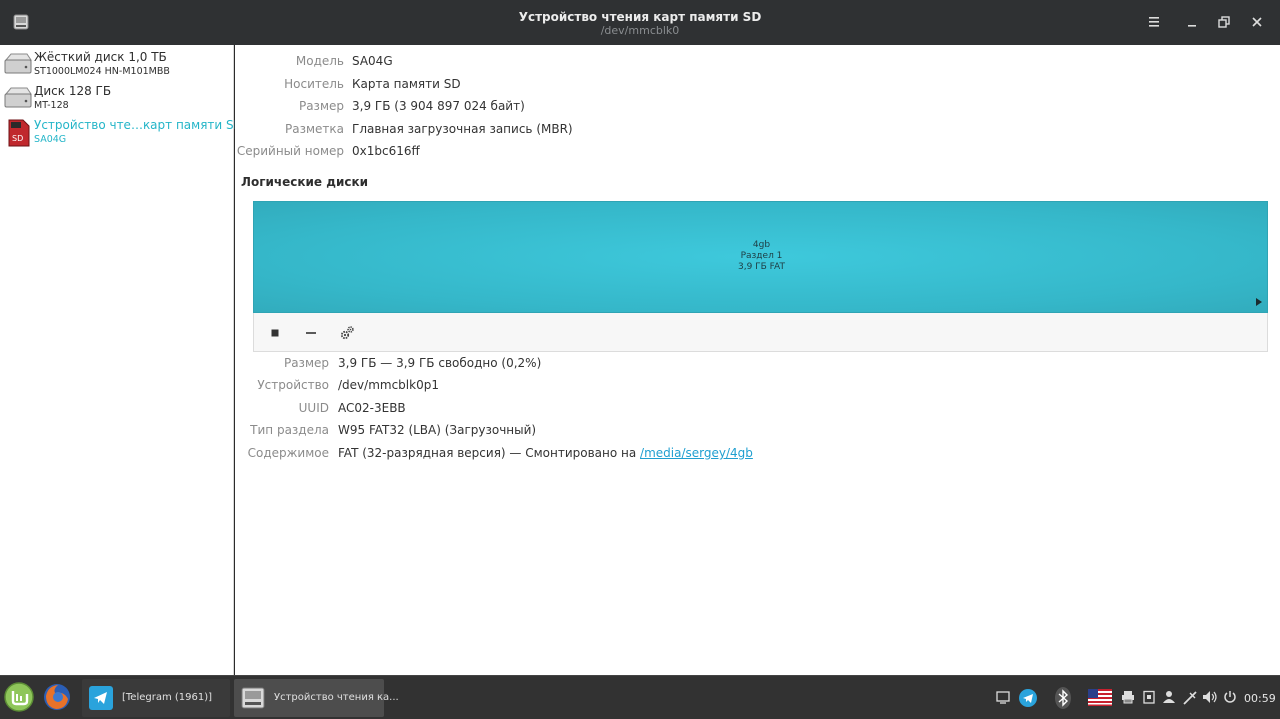 The image size is (1280, 719). I want to click on unmount-button, so click(275, 333).